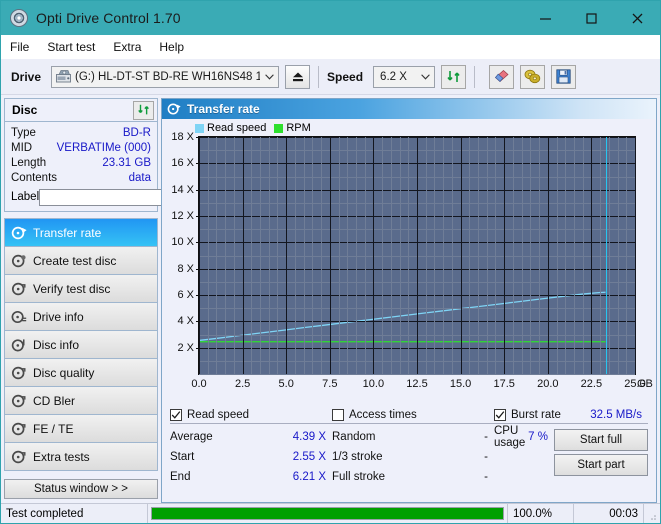 This screenshot has width=661, height=524. What do you see at coordinates (81, 429) in the screenshot?
I see `sidebar-item-fe-te: FE / TE` at bounding box center [81, 429].